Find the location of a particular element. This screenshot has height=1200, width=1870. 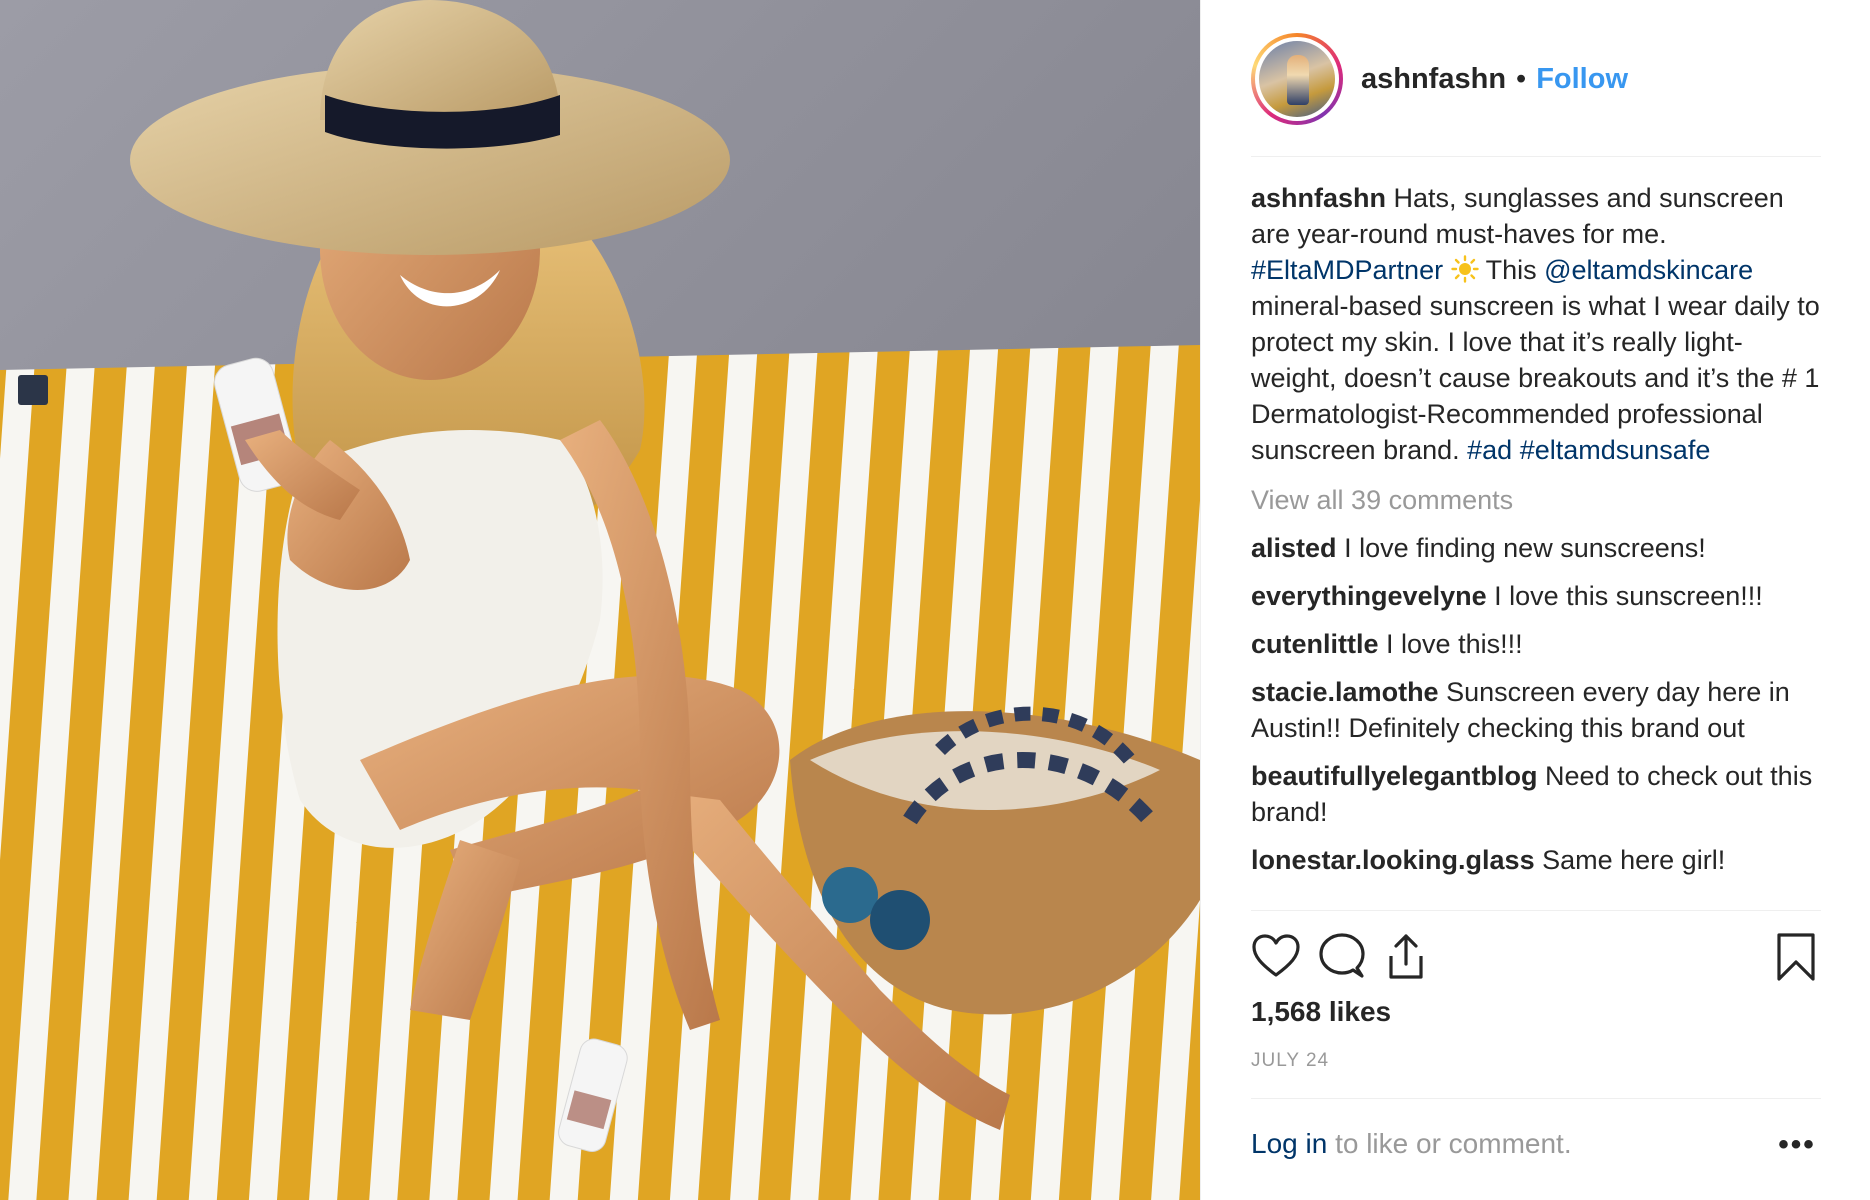

comment-icon is located at coordinates (1342, 957).